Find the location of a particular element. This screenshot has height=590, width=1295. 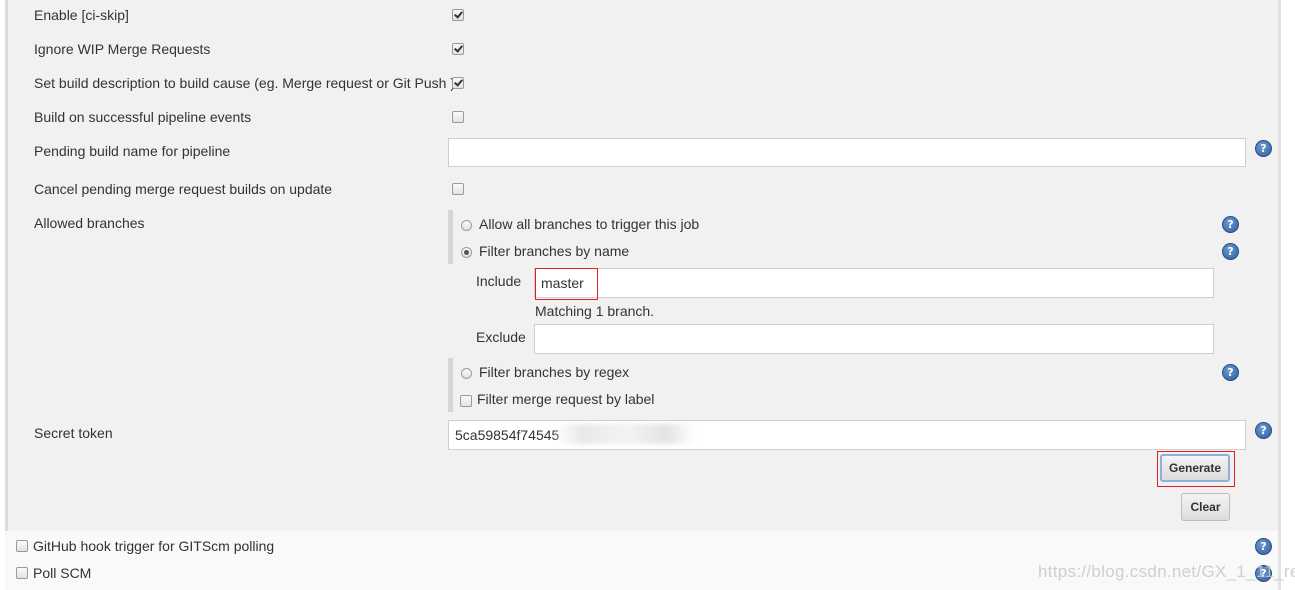

ci-skip-checkbox is located at coordinates (458, 15).